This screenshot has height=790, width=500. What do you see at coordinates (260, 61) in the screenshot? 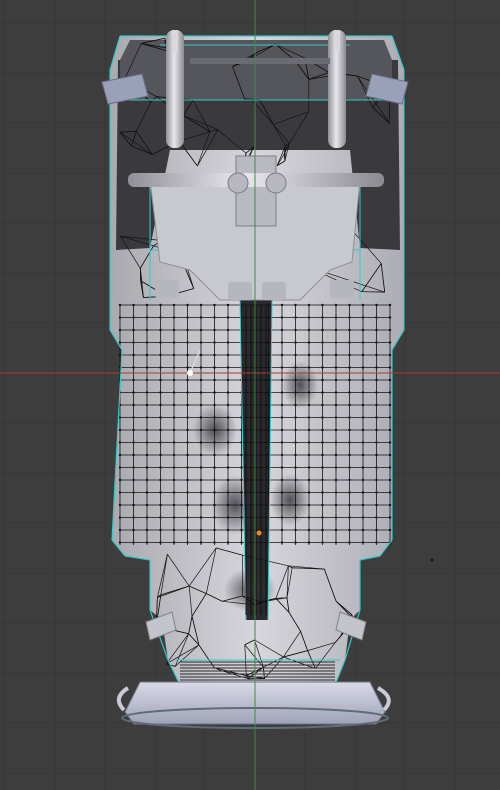
I see `top-rail` at bounding box center [260, 61].